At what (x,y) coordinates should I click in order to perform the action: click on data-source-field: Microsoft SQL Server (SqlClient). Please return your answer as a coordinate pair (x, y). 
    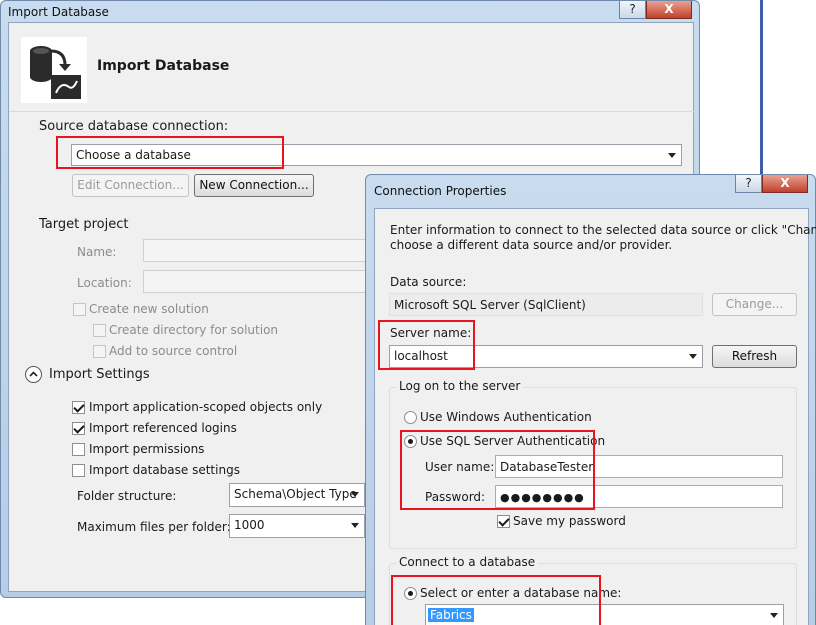
    Looking at the image, I should click on (546, 304).